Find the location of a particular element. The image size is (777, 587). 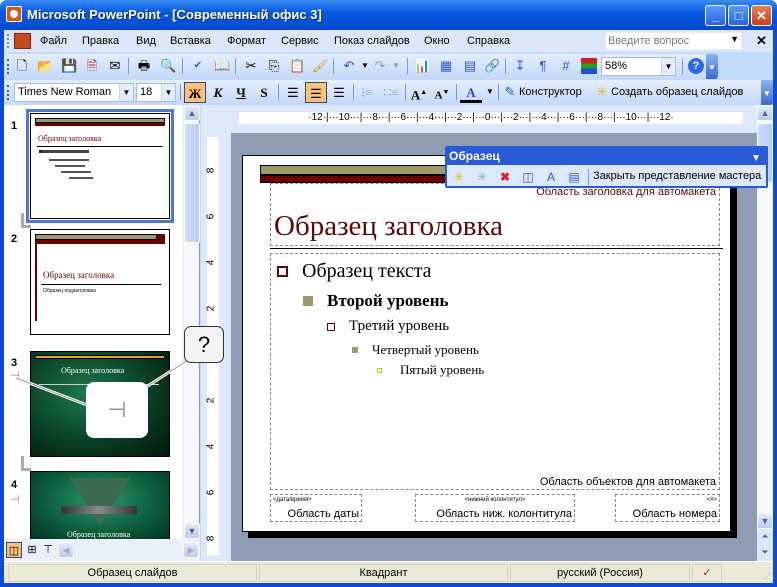

redo-icon: ↷ is located at coordinates (380, 66).